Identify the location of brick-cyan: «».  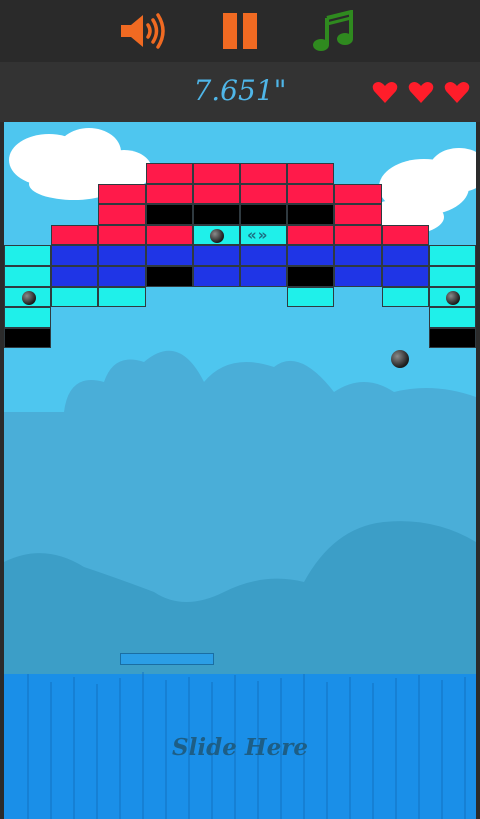
(264, 235).